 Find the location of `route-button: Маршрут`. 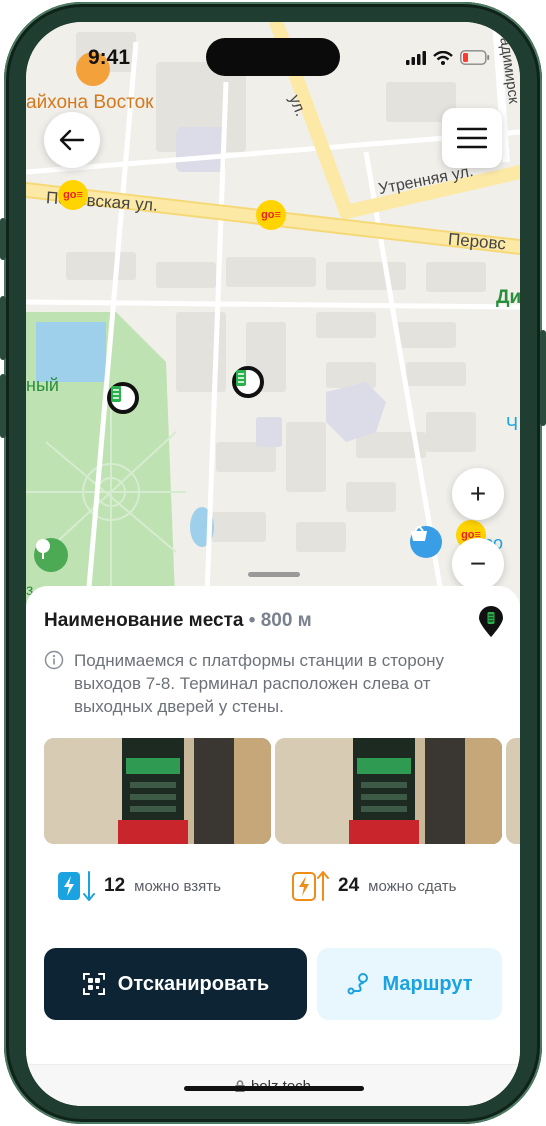

route-button: Маршрут is located at coordinates (409, 984).